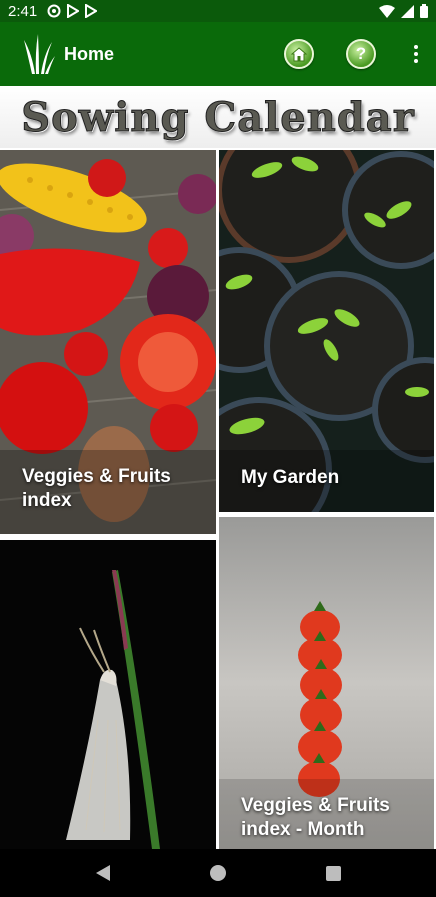 The height and width of the screenshot is (897, 436). Describe the element at coordinates (96, 488) in the screenshot. I see `tile-label: Veggies & Fruits index` at that location.